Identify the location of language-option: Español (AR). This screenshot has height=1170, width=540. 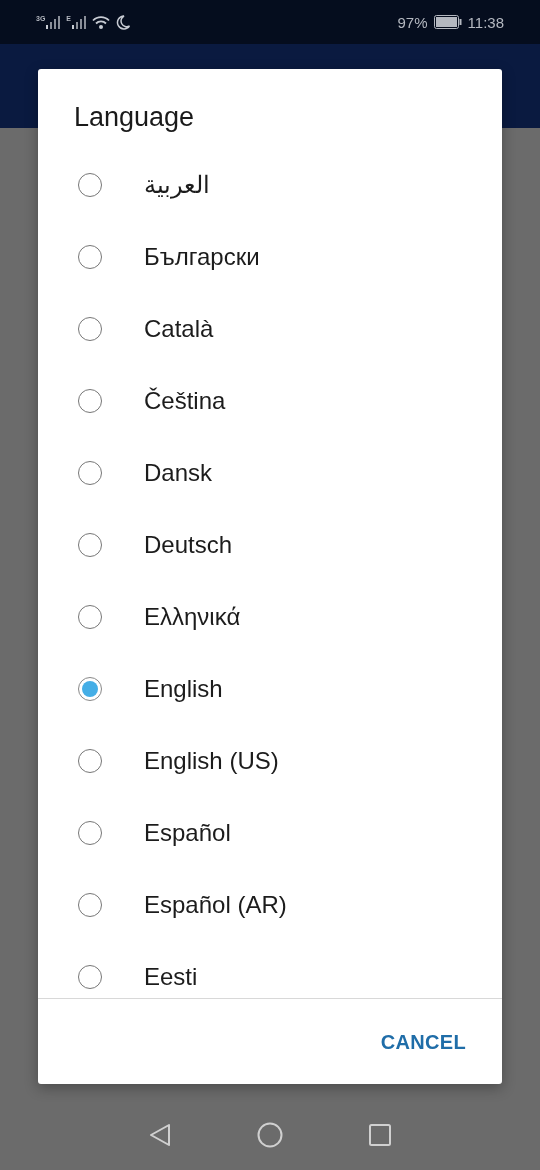
(215, 905).